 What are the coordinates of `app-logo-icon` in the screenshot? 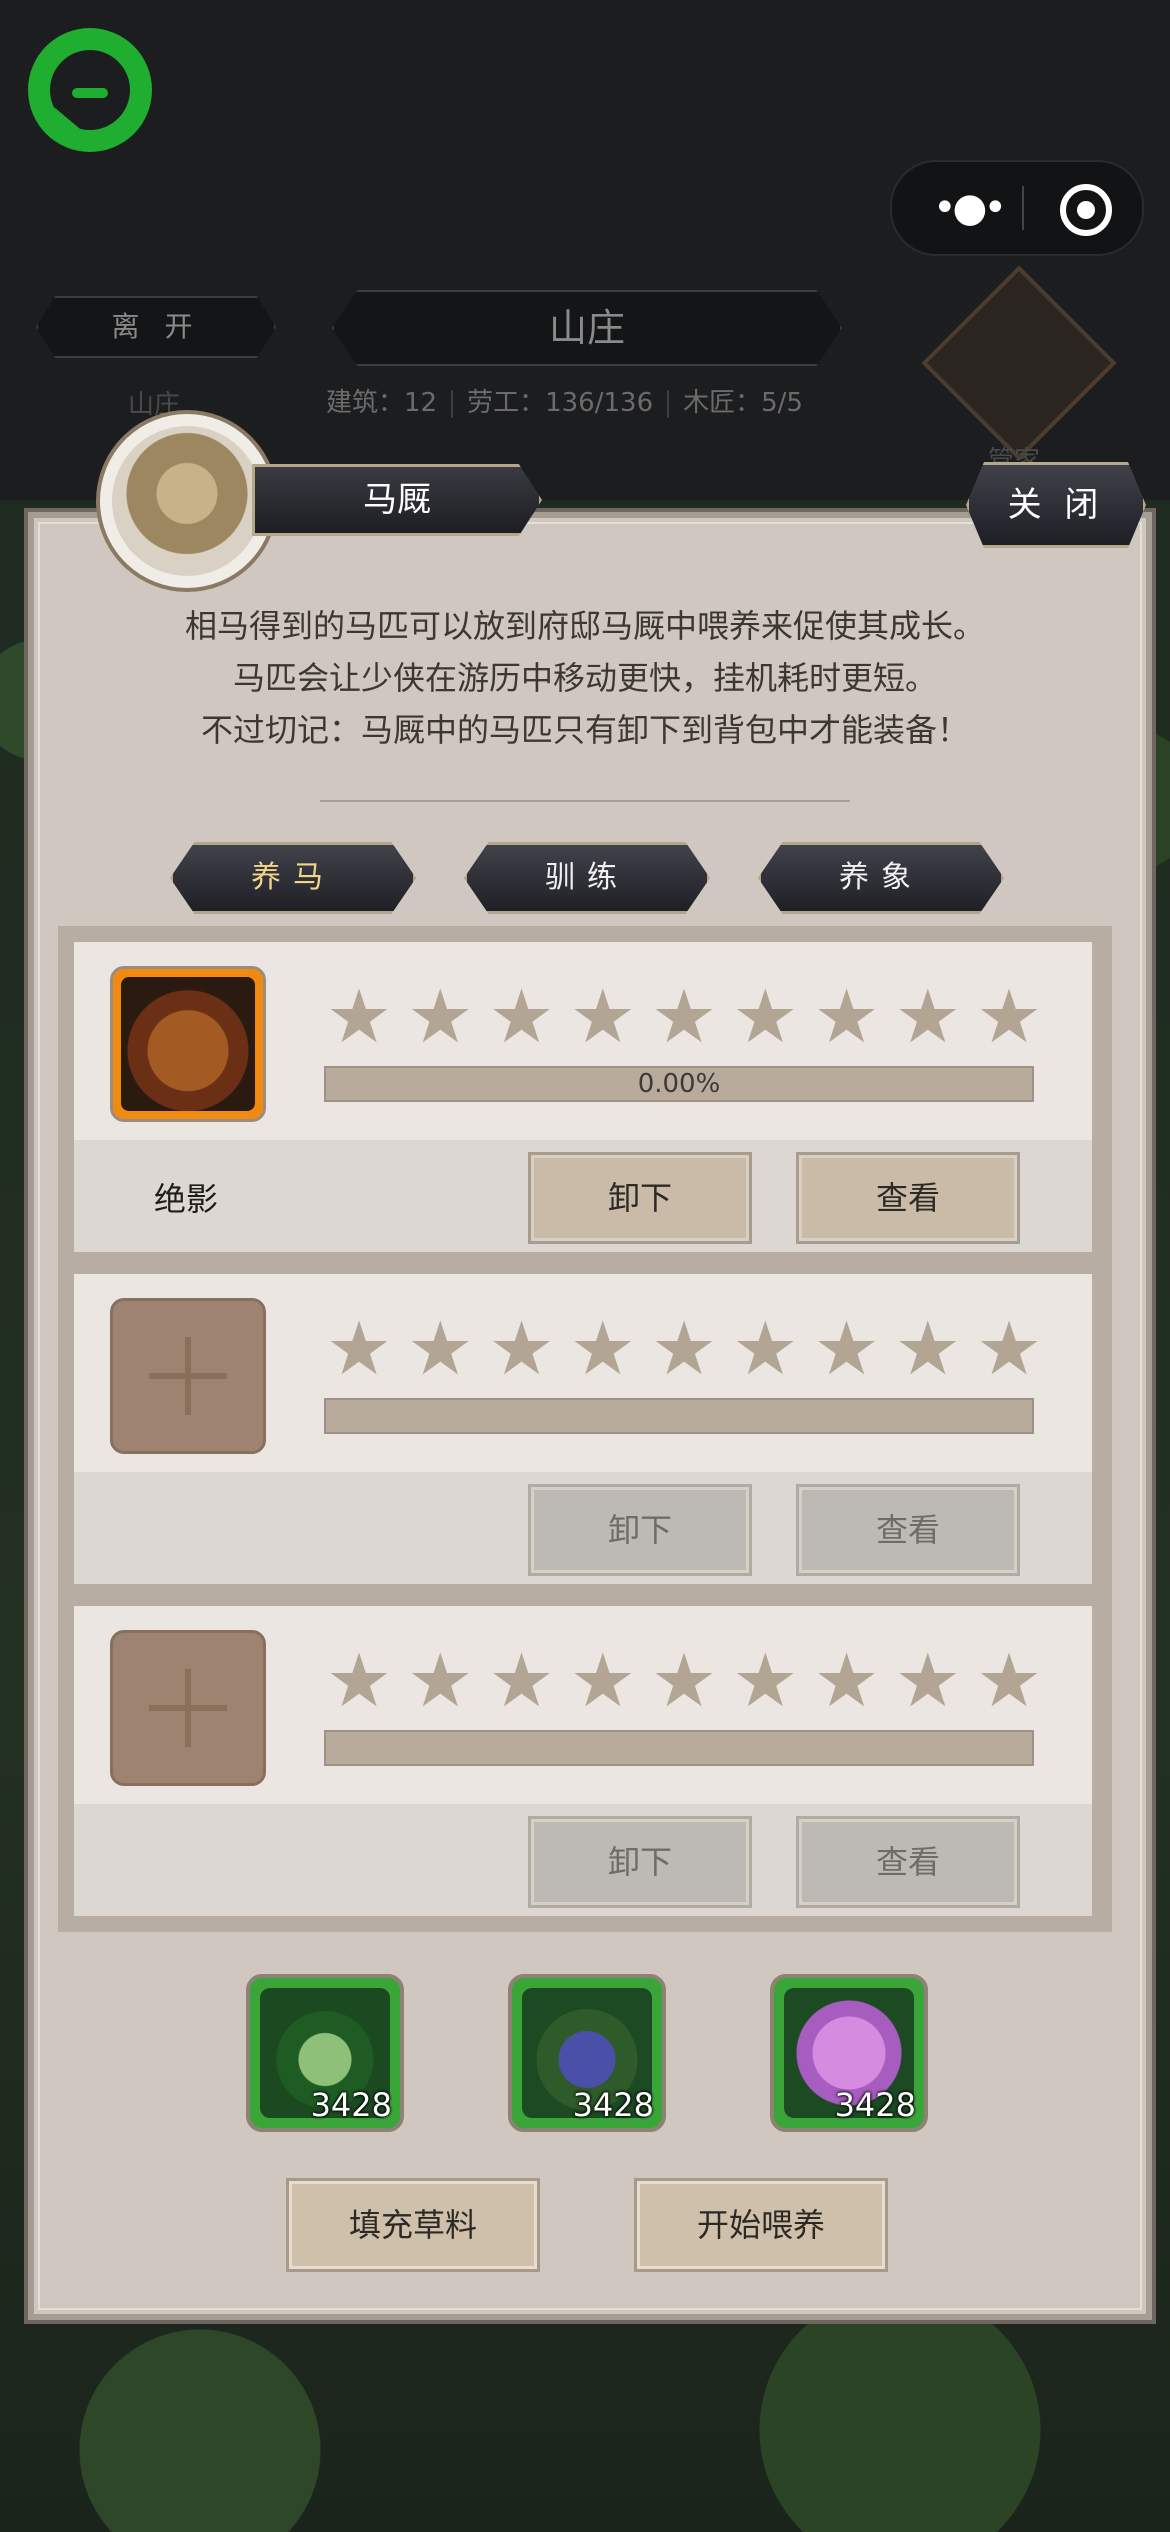 It's located at (90, 90).